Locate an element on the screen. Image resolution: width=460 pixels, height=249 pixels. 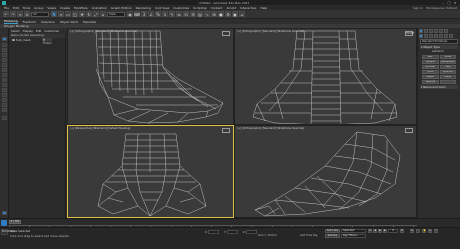
tab-selection: Selection is located at coordinates (48, 22).